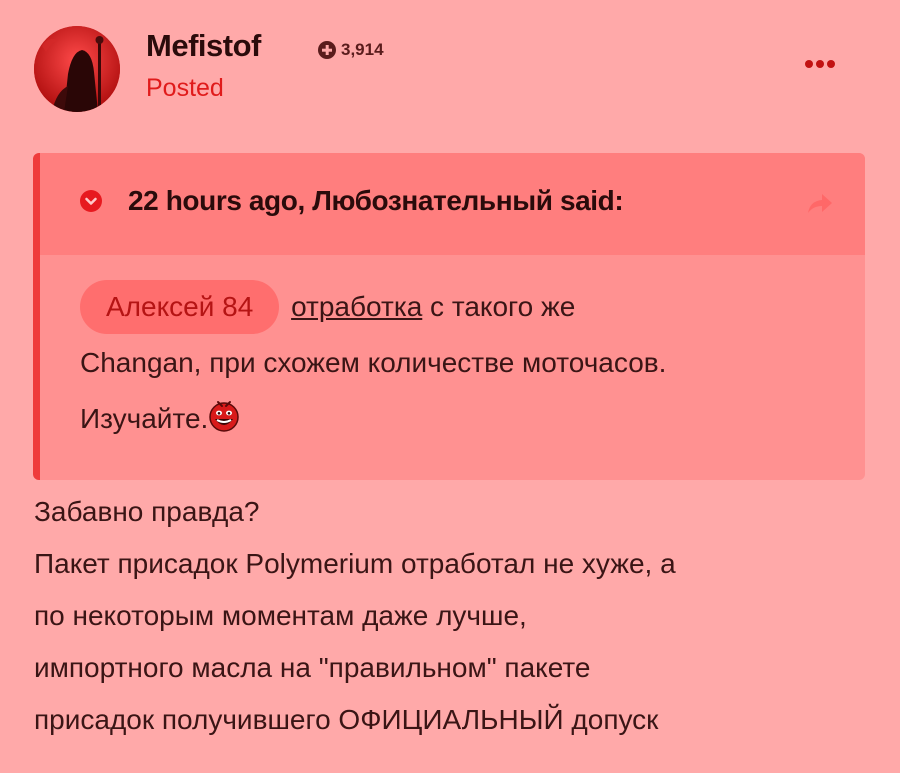 Image resolution: width=900 pixels, height=773 pixels. I want to click on quote-text-line: Изучайте., so click(144, 418).